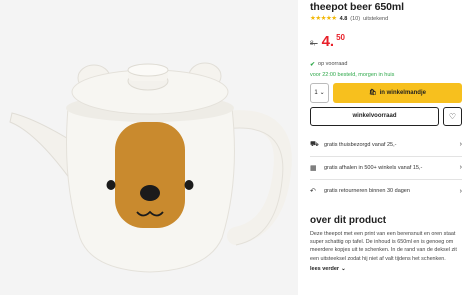  What do you see at coordinates (373, 93) in the screenshot?
I see `shopping-bag-icon: 🛍` at bounding box center [373, 93].